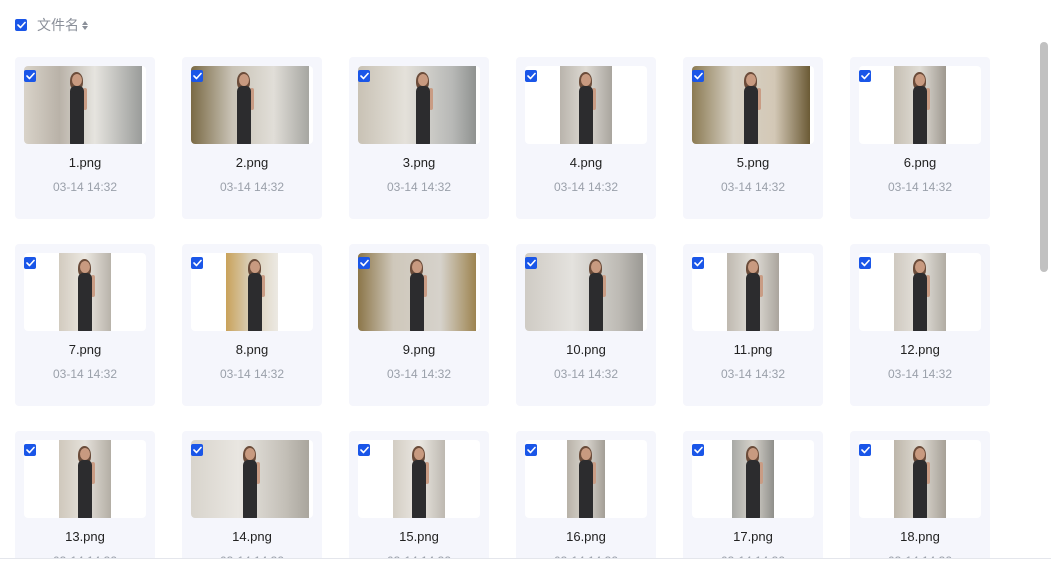 The width and height of the screenshot is (1051, 572). I want to click on file-card: 3.png 03-14 14:32, so click(419, 138).